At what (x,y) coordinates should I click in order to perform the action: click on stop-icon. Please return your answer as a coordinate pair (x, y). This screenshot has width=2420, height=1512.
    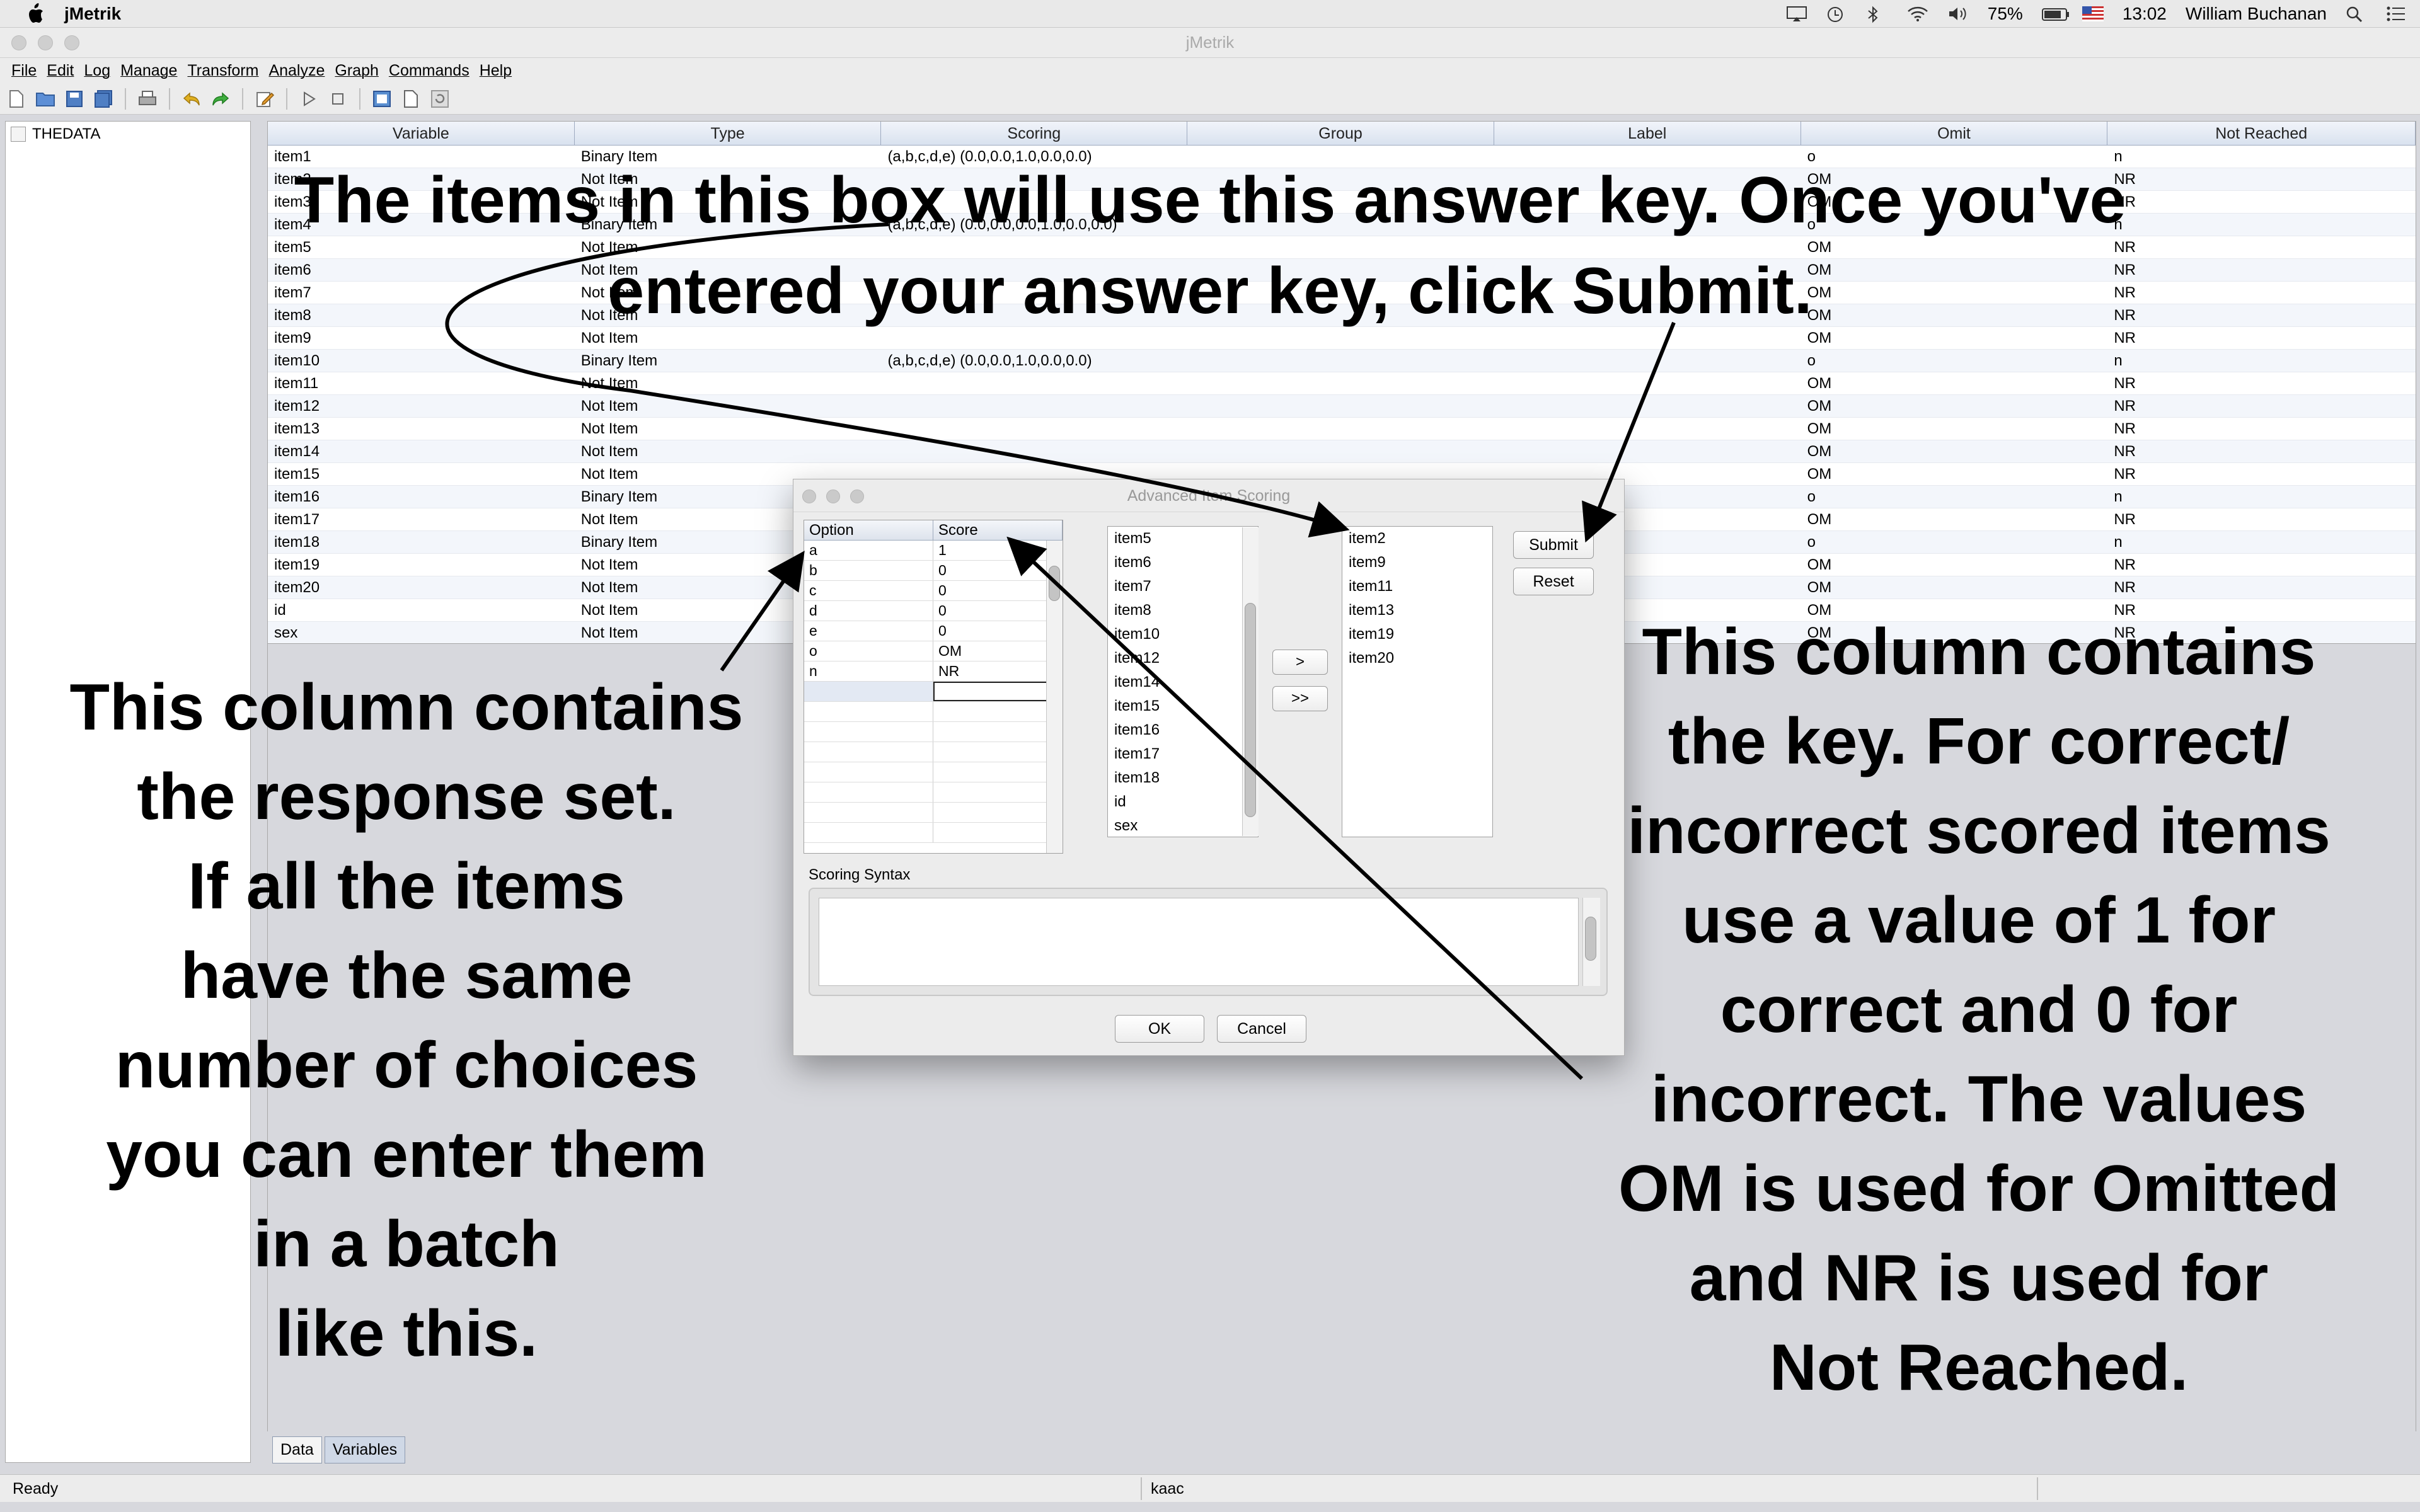
    Looking at the image, I should click on (338, 99).